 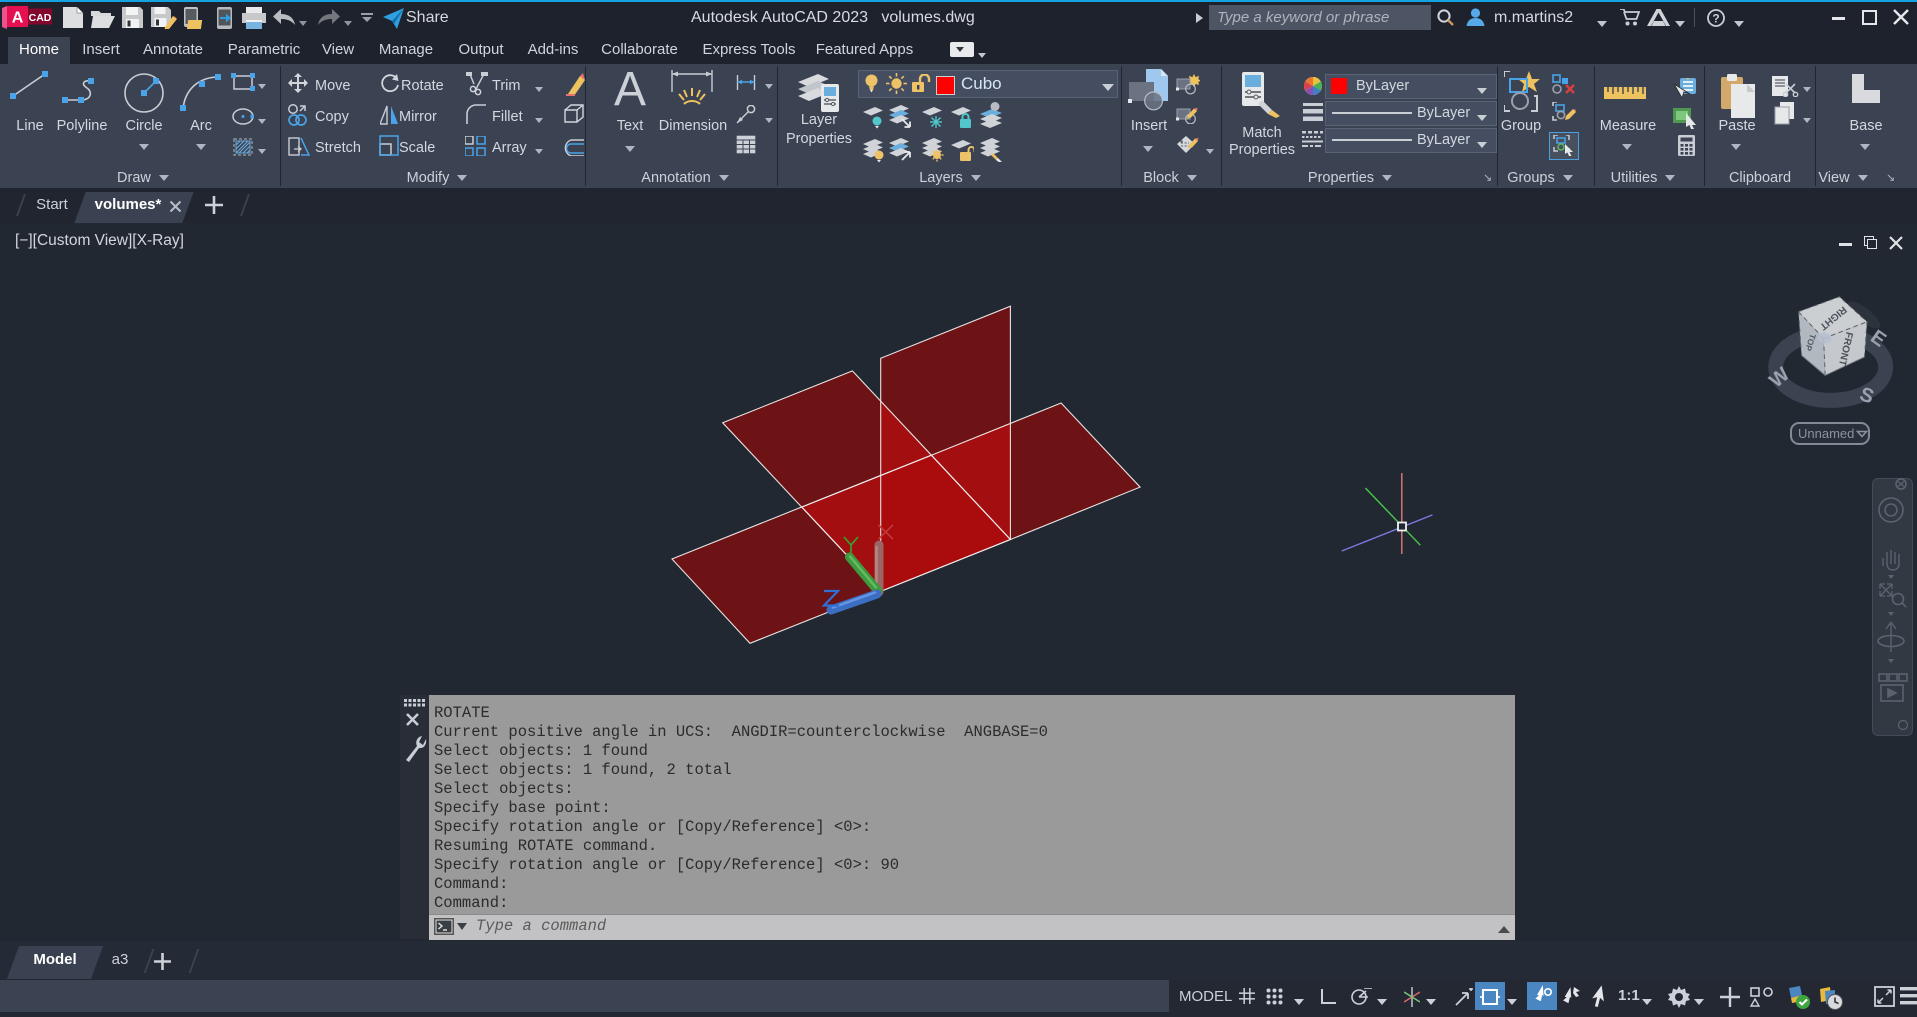 What do you see at coordinates (1867, 395) in the screenshot?
I see `svg-text: S` at bounding box center [1867, 395].